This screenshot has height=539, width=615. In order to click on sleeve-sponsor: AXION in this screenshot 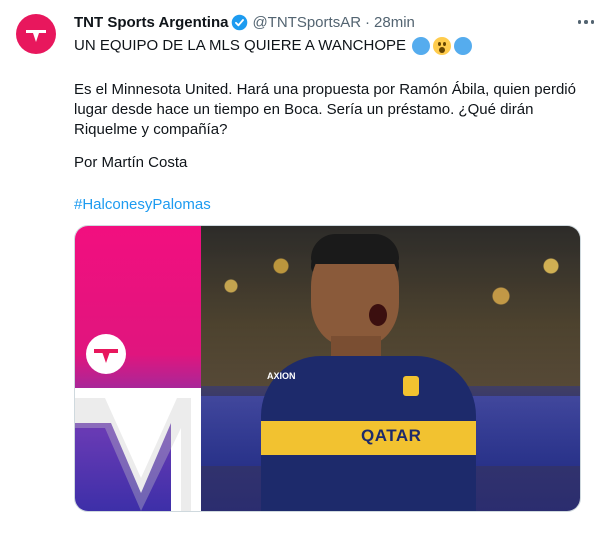, I will do `click(281, 376)`.